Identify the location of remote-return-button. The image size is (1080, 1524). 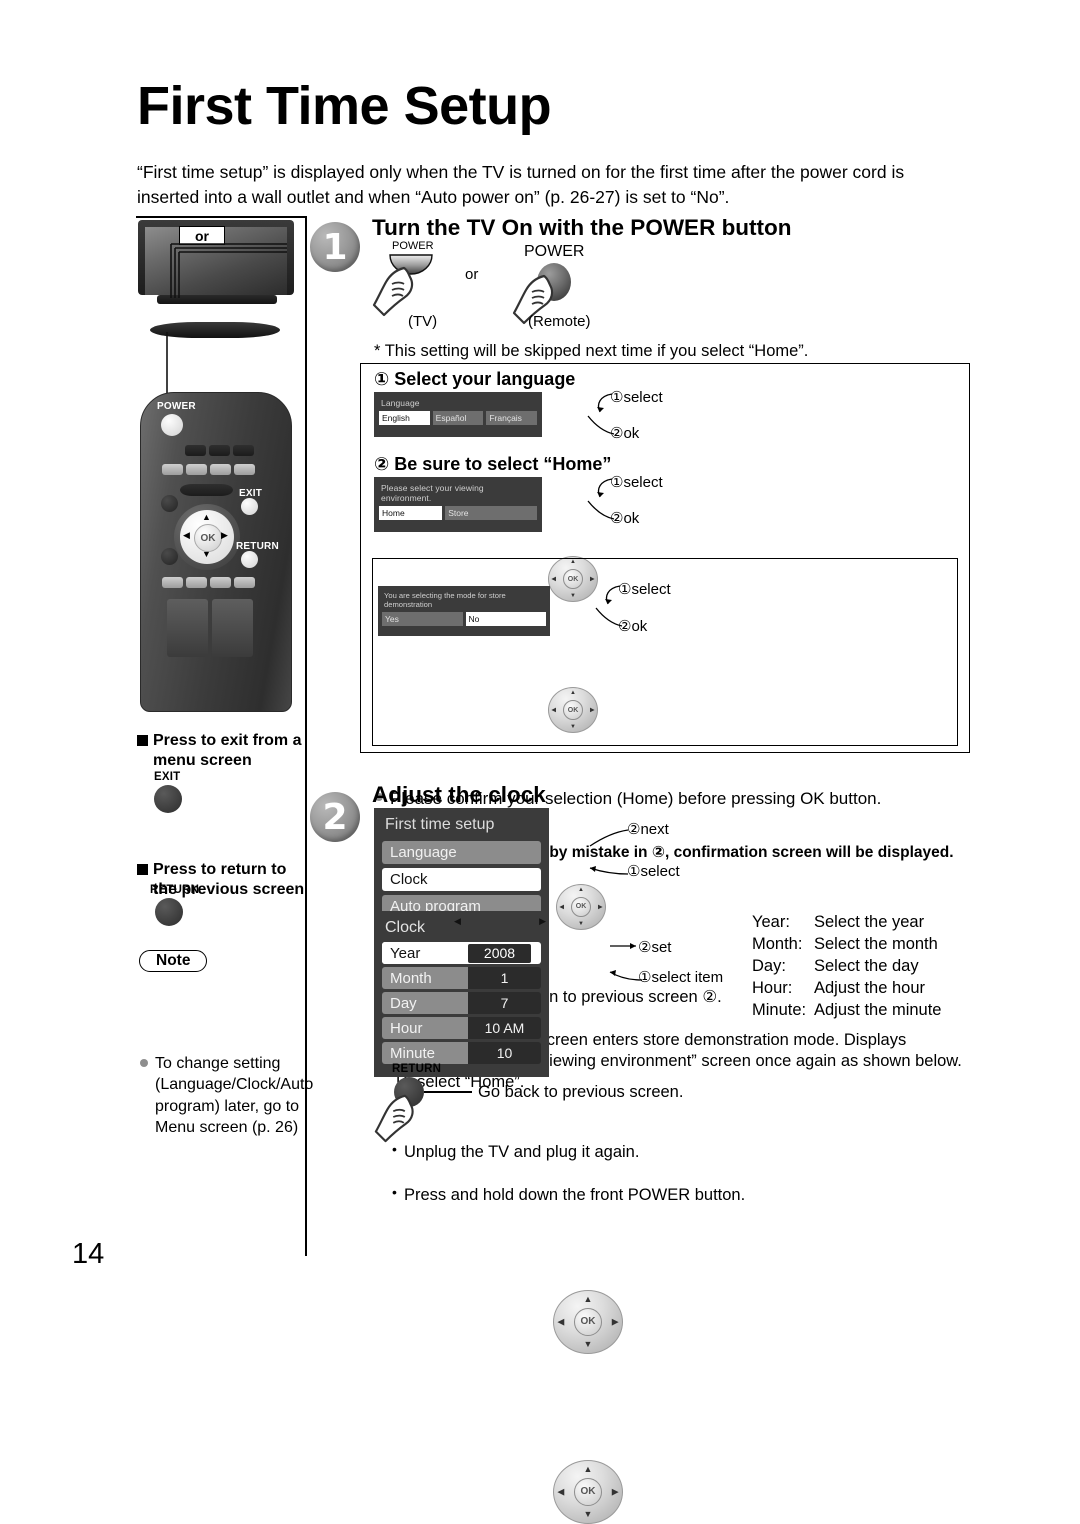
(249, 559).